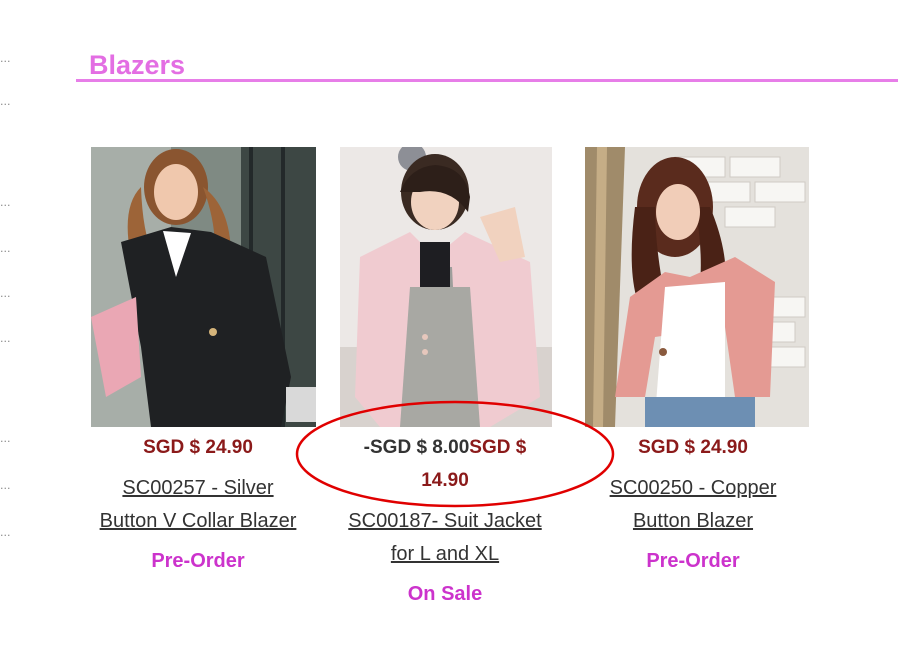 The width and height of the screenshot is (900, 663). What do you see at coordinates (416, 447) in the screenshot?
I see `price-discount: -SGD $ 8.00` at bounding box center [416, 447].